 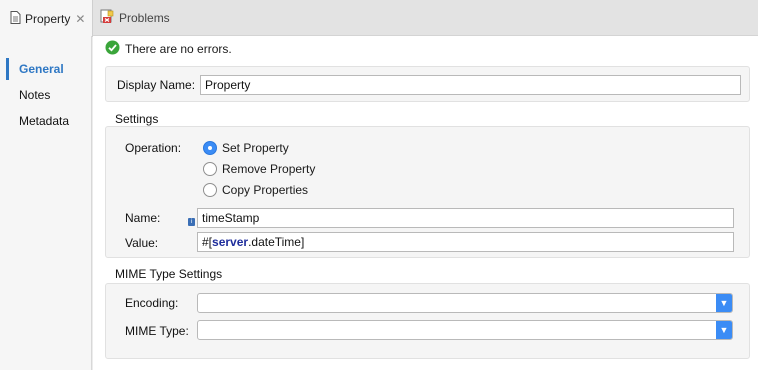 What do you see at coordinates (465, 330) in the screenshot?
I see `mime-type-select: ▼` at bounding box center [465, 330].